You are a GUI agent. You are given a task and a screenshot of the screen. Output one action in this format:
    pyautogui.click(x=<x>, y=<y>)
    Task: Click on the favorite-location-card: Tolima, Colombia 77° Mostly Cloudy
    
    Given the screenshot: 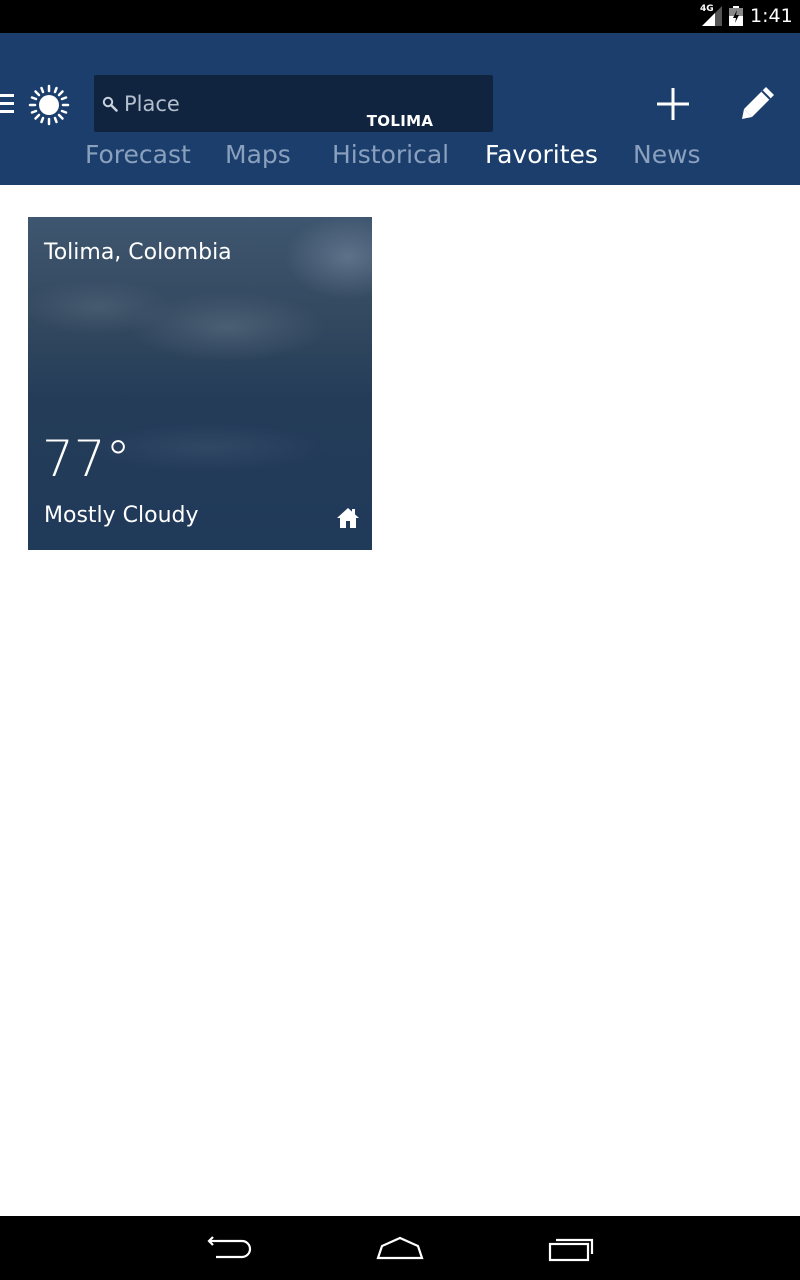 What is the action you would take?
    pyautogui.click(x=200, y=383)
    